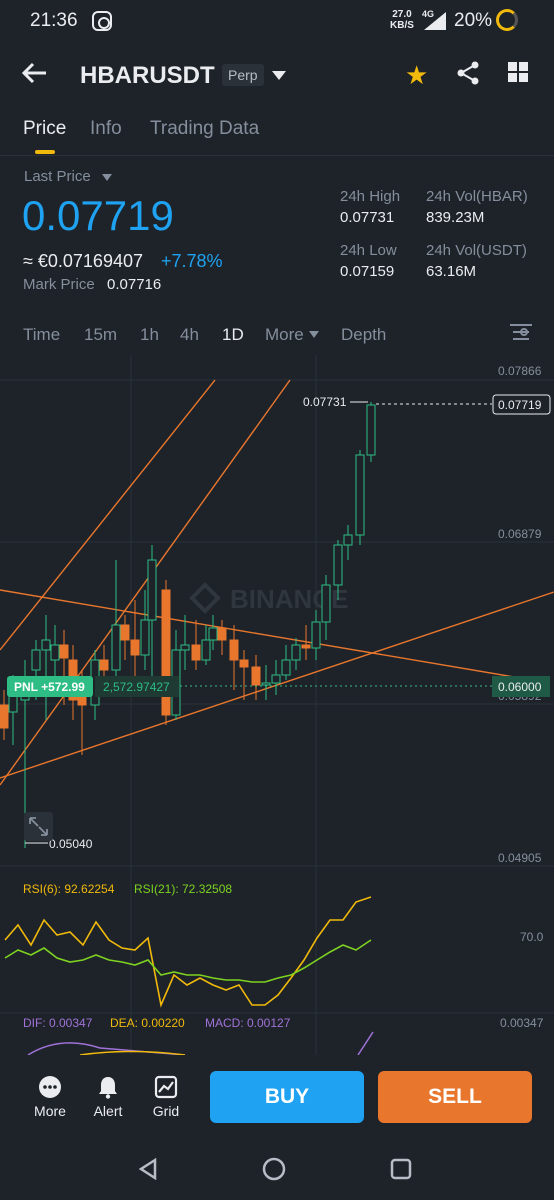  What do you see at coordinates (520, 687) in the screenshot?
I see `position-price-tag-text: 0.06000` at bounding box center [520, 687].